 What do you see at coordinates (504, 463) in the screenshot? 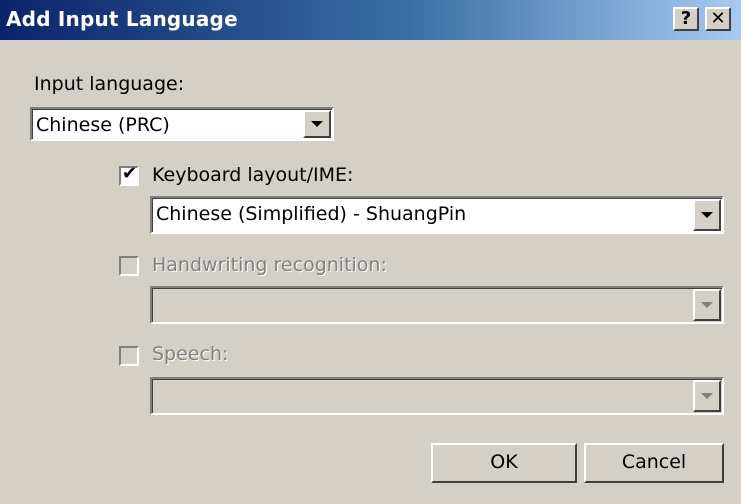
I see `ok-button: OK` at bounding box center [504, 463].